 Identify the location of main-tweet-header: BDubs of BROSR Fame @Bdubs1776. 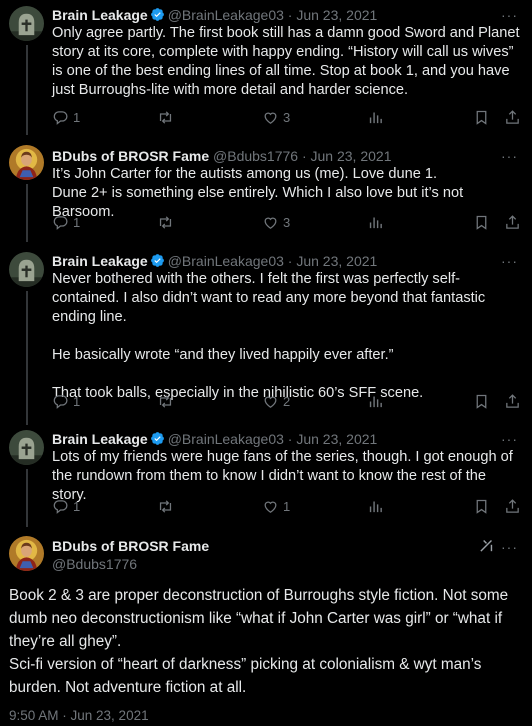
(130, 555).